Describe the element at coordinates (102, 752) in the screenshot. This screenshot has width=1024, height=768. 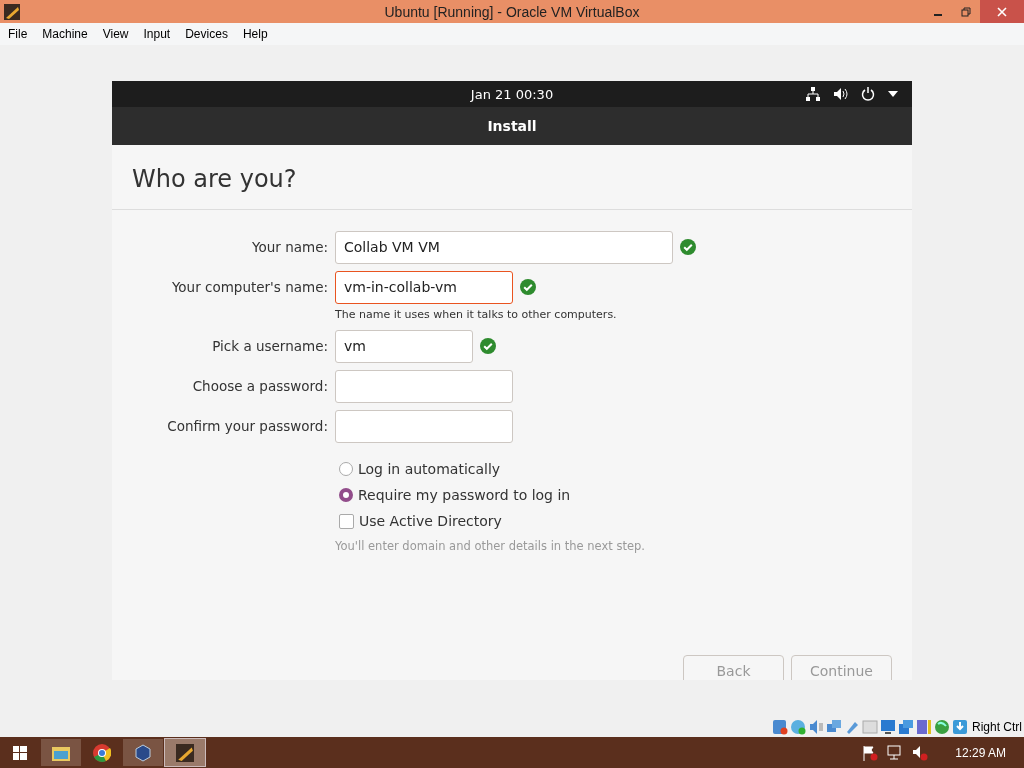
I see `browser-icon` at that location.